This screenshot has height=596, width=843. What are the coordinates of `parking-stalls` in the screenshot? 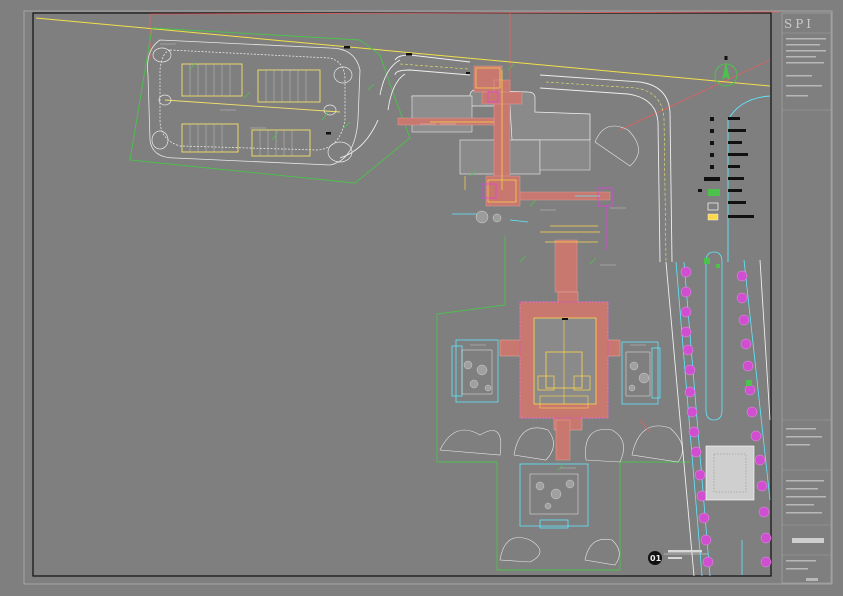 It's located at (252, 110).